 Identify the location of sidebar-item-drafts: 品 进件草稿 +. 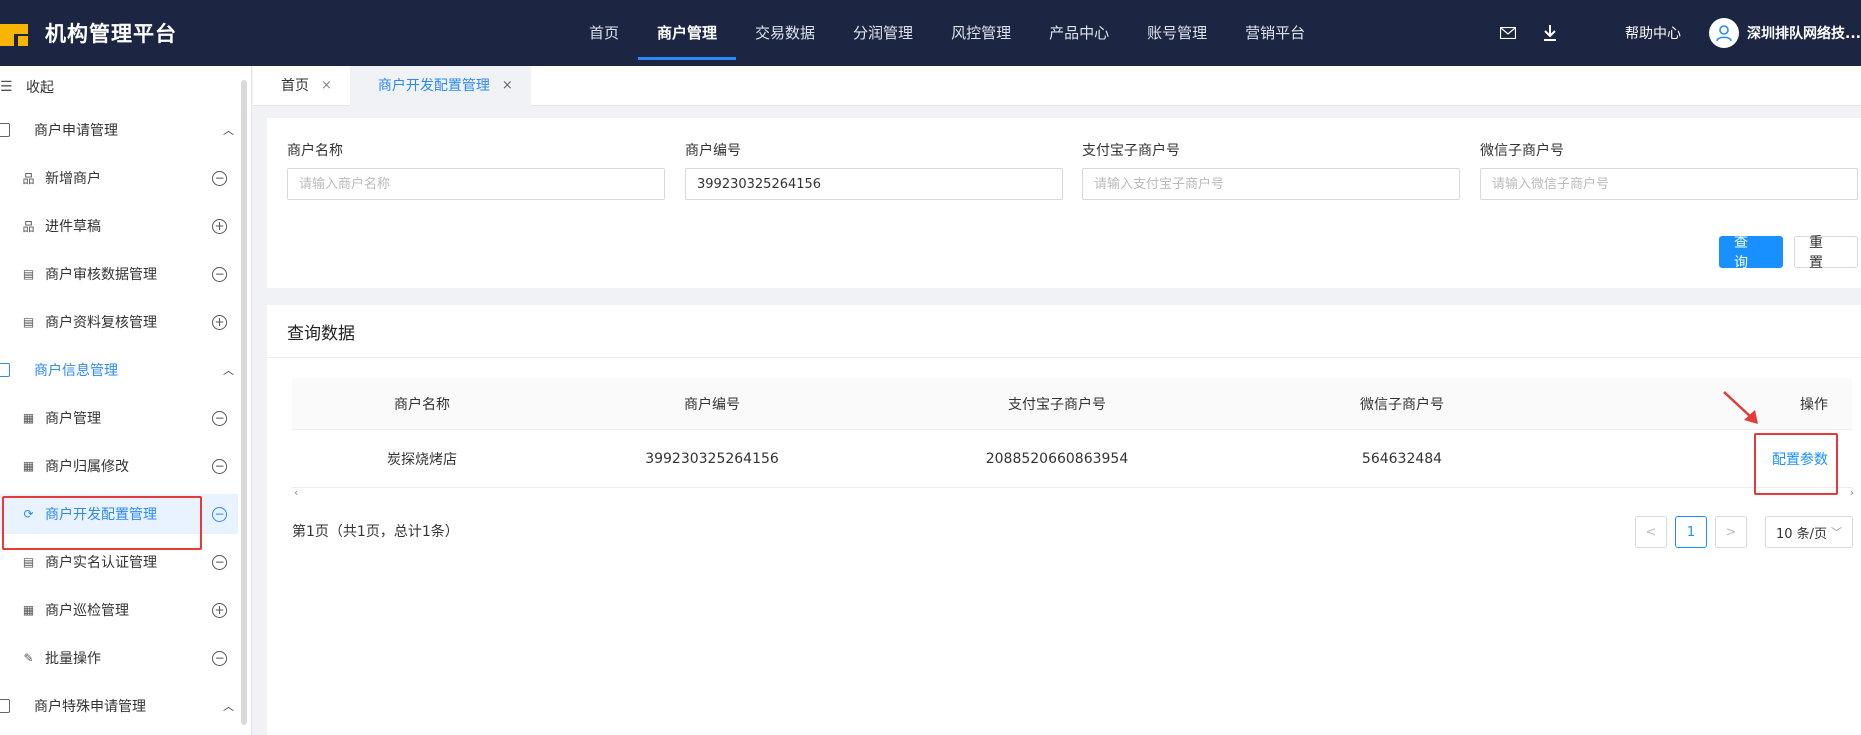
(119, 226).